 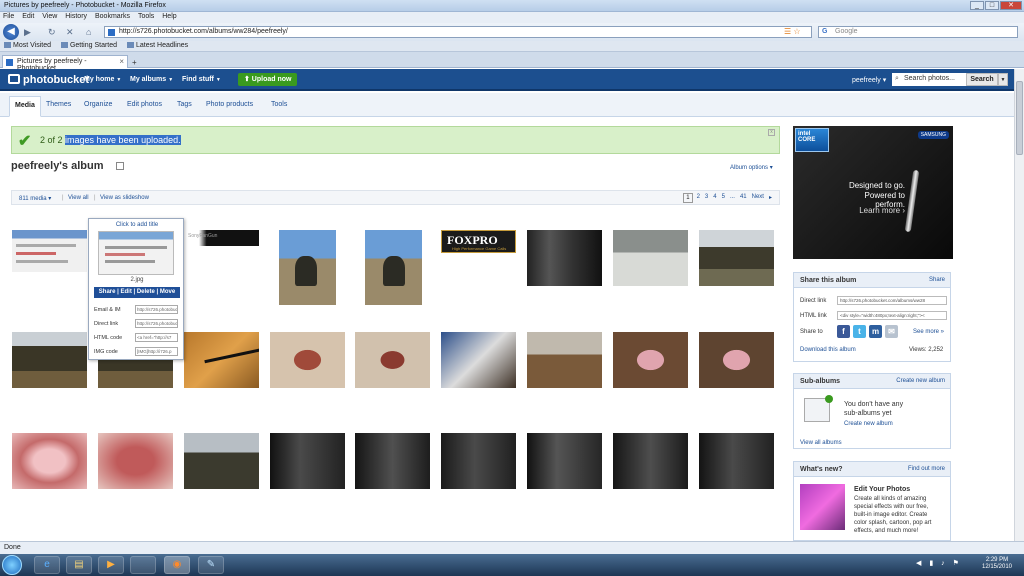 What do you see at coordinates (828, 350) in the screenshot?
I see `download-album-link: Download this album` at bounding box center [828, 350].